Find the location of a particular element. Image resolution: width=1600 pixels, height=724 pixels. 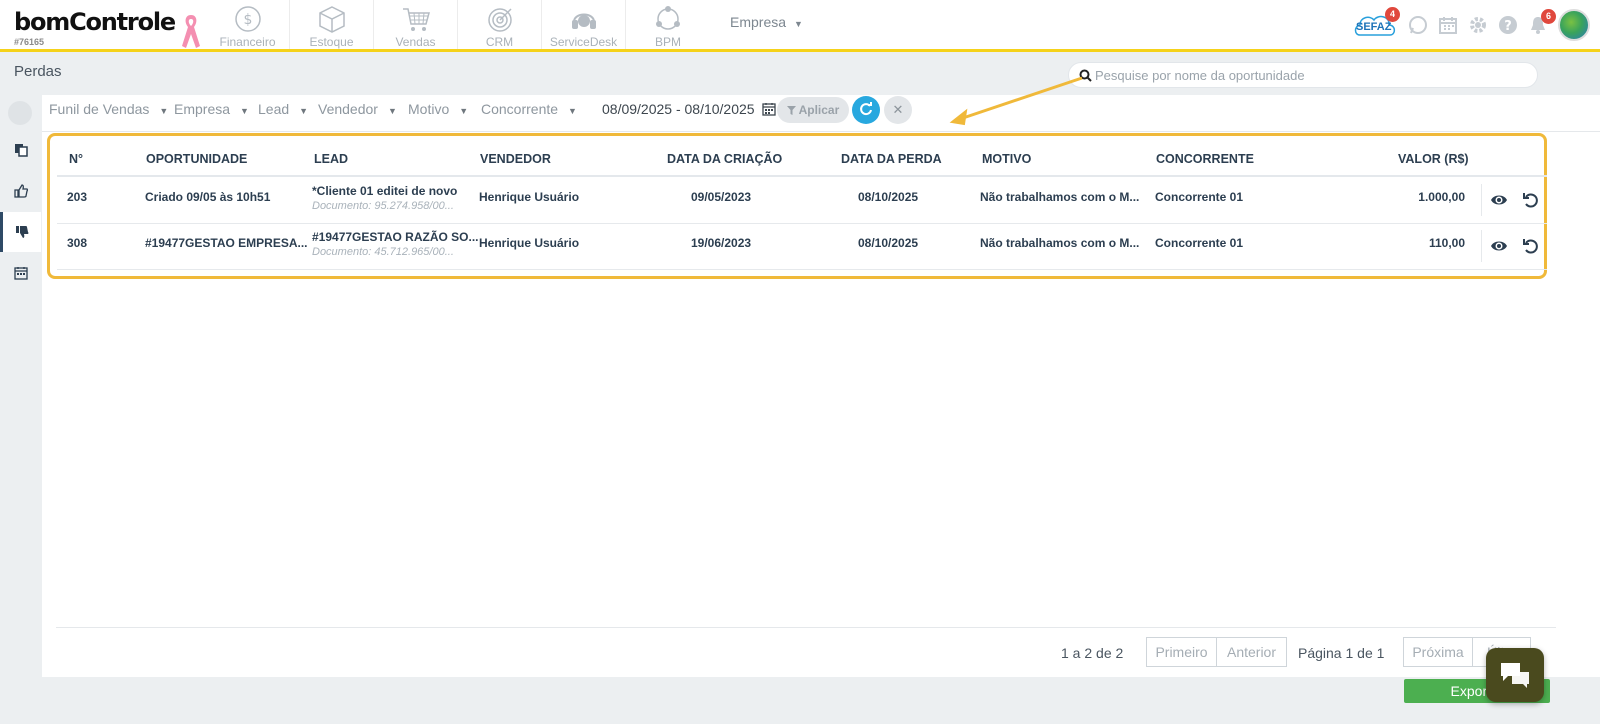

cart-icon is located at coordinates (416, 19).